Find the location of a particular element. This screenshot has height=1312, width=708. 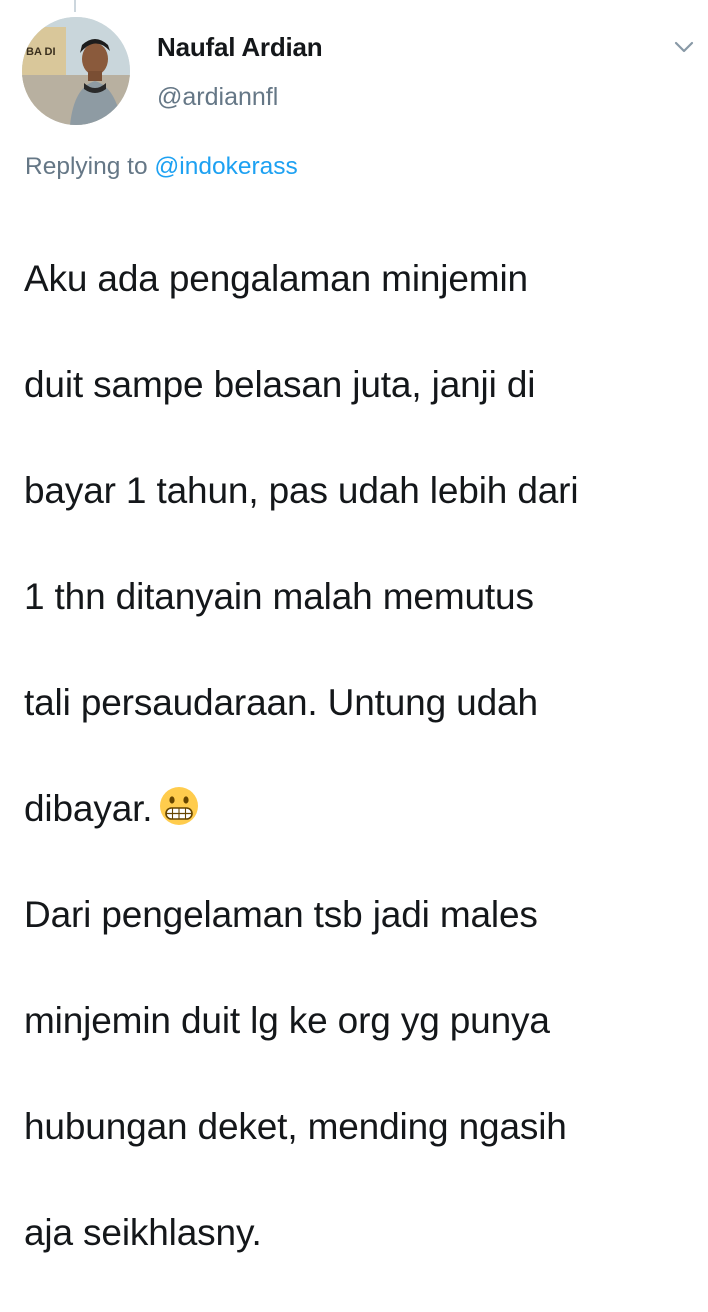

reply-mention-link: @indokerass is located at coordinates (225, 166).